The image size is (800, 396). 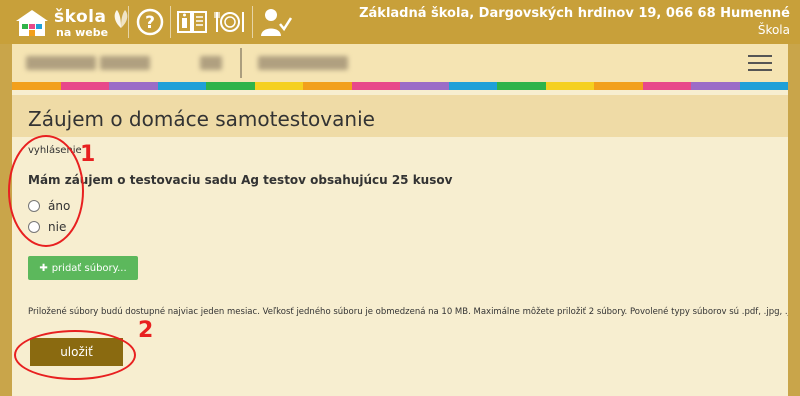 I want to click on school-type: Škola, so click(x=773, y=30).